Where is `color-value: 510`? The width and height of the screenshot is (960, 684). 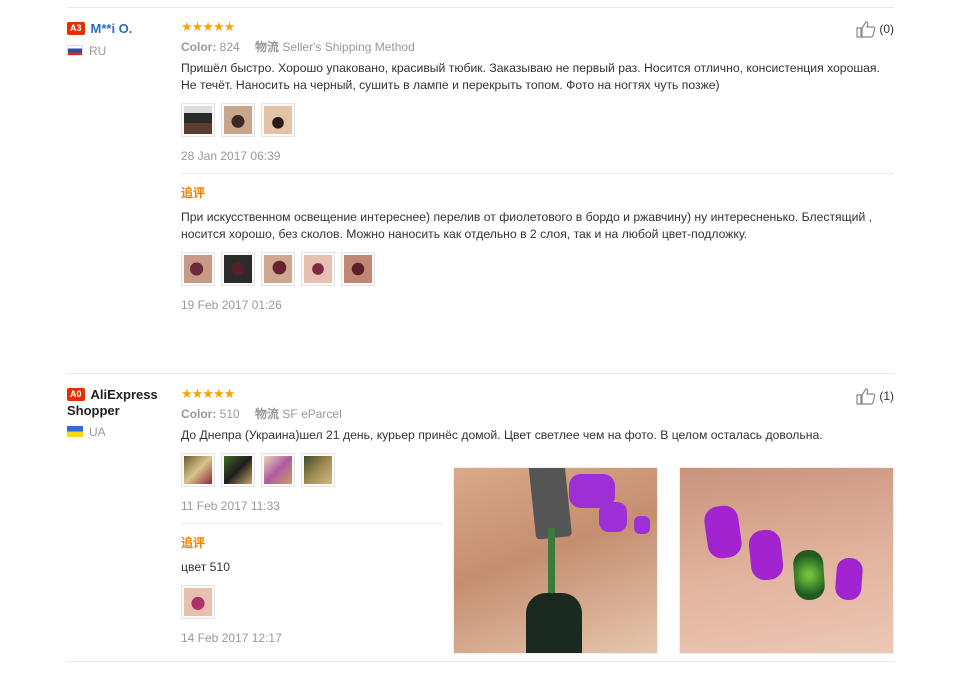 color-value: 510 is located at coordinates (229, 414).